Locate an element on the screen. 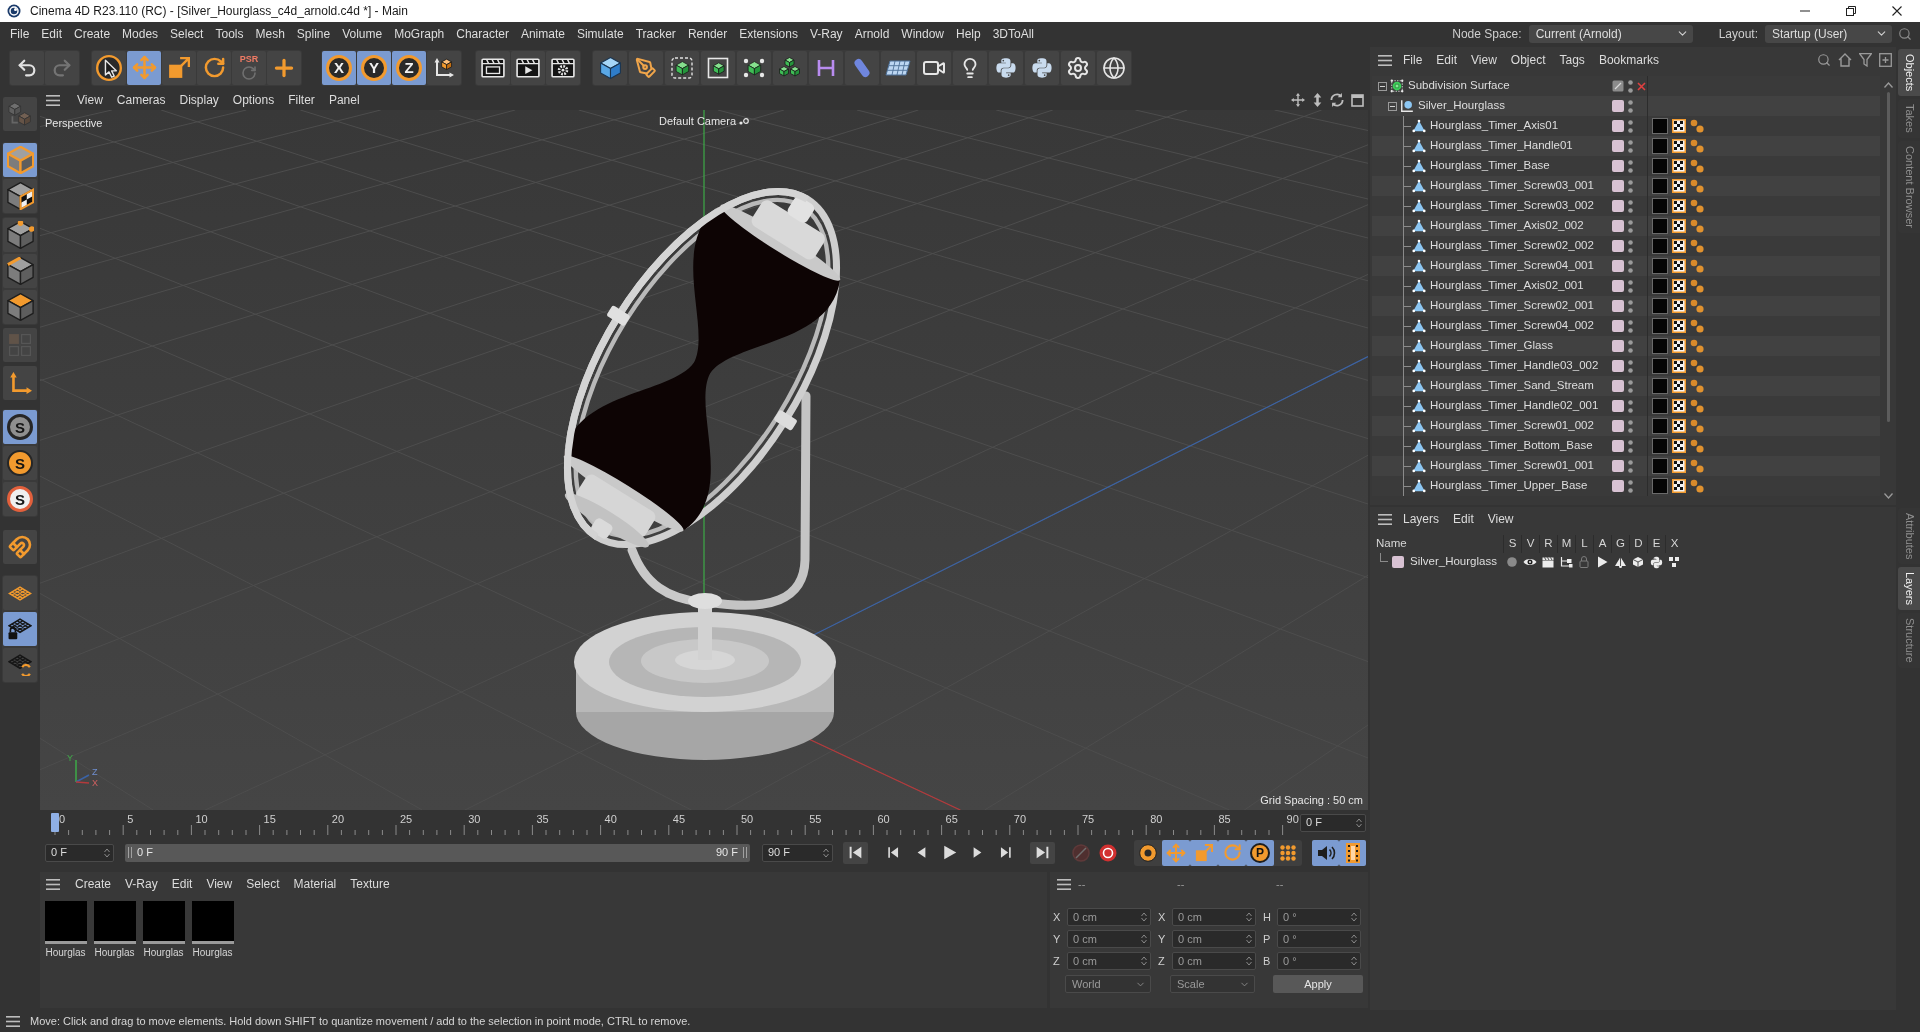  speaker-button is located at coordinates (1325, 852).